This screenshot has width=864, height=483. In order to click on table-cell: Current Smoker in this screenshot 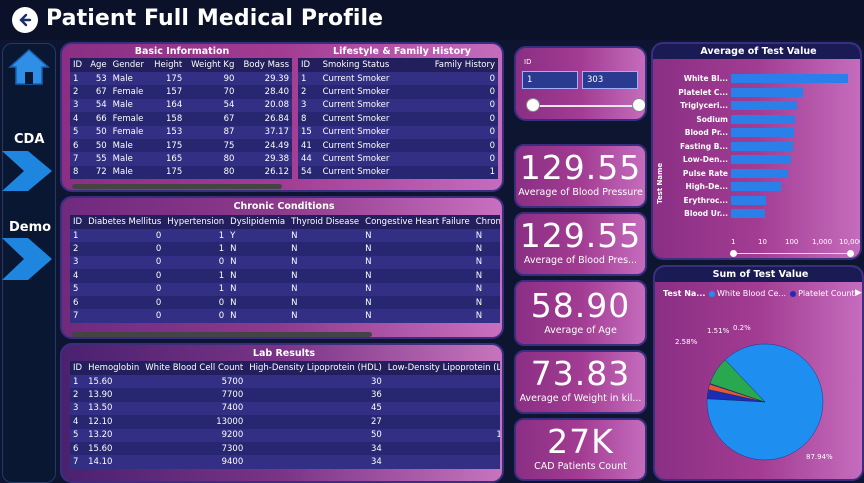, I will do `click(356, 78)`.